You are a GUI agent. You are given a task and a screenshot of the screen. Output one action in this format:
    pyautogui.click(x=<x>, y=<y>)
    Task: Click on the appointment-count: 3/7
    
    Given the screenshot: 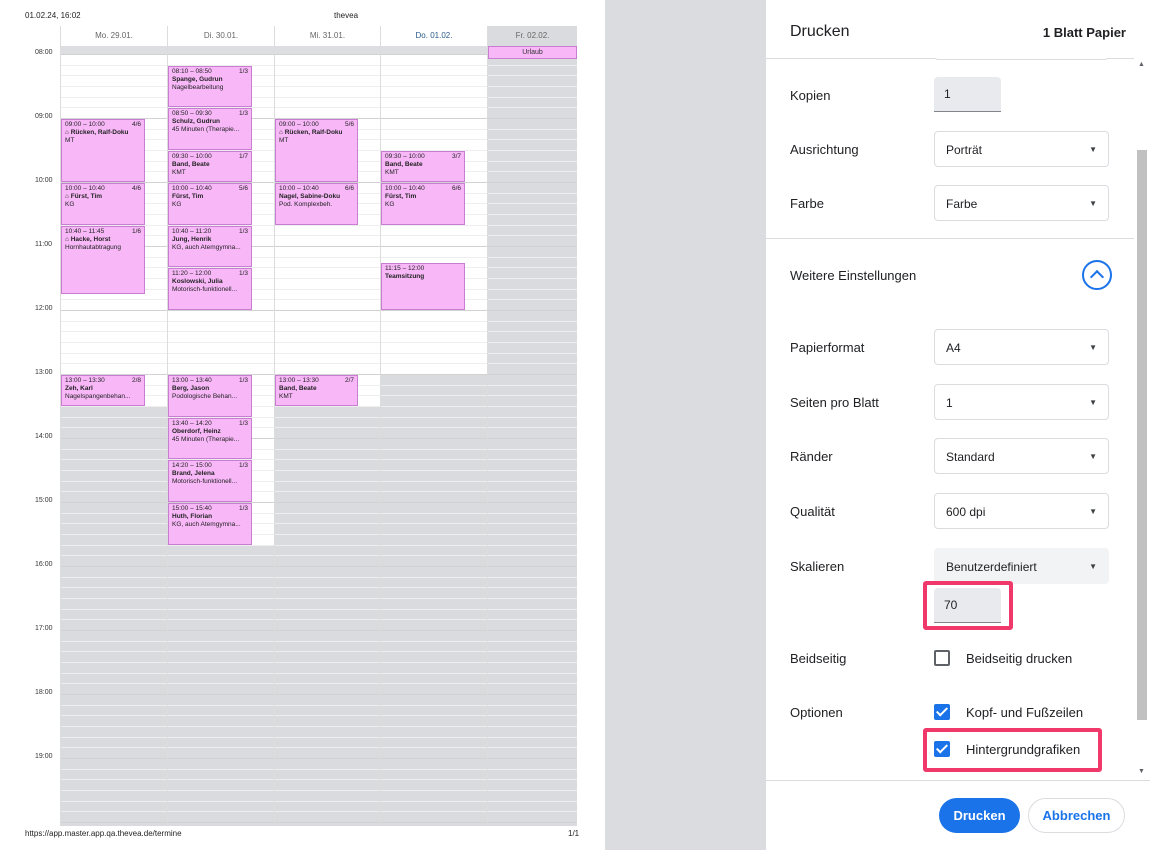 What is the action you would take?
    pyautogui.click(x=456, y=156)
    